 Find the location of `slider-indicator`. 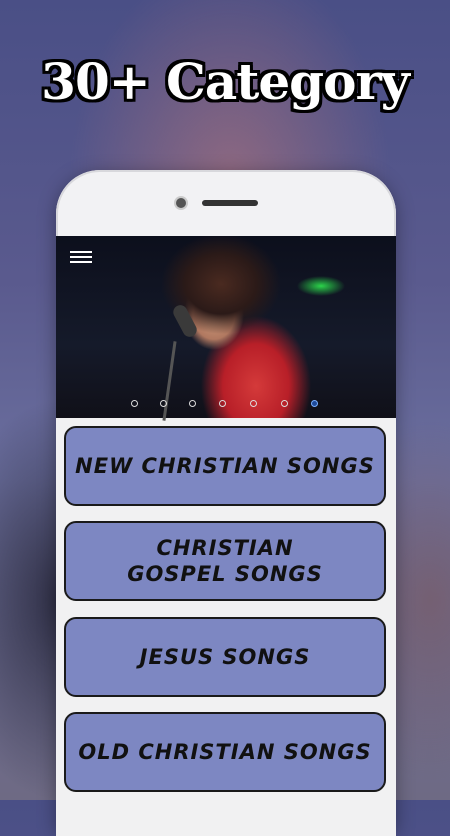

slider-indicator is located at coordinates (226, 406).